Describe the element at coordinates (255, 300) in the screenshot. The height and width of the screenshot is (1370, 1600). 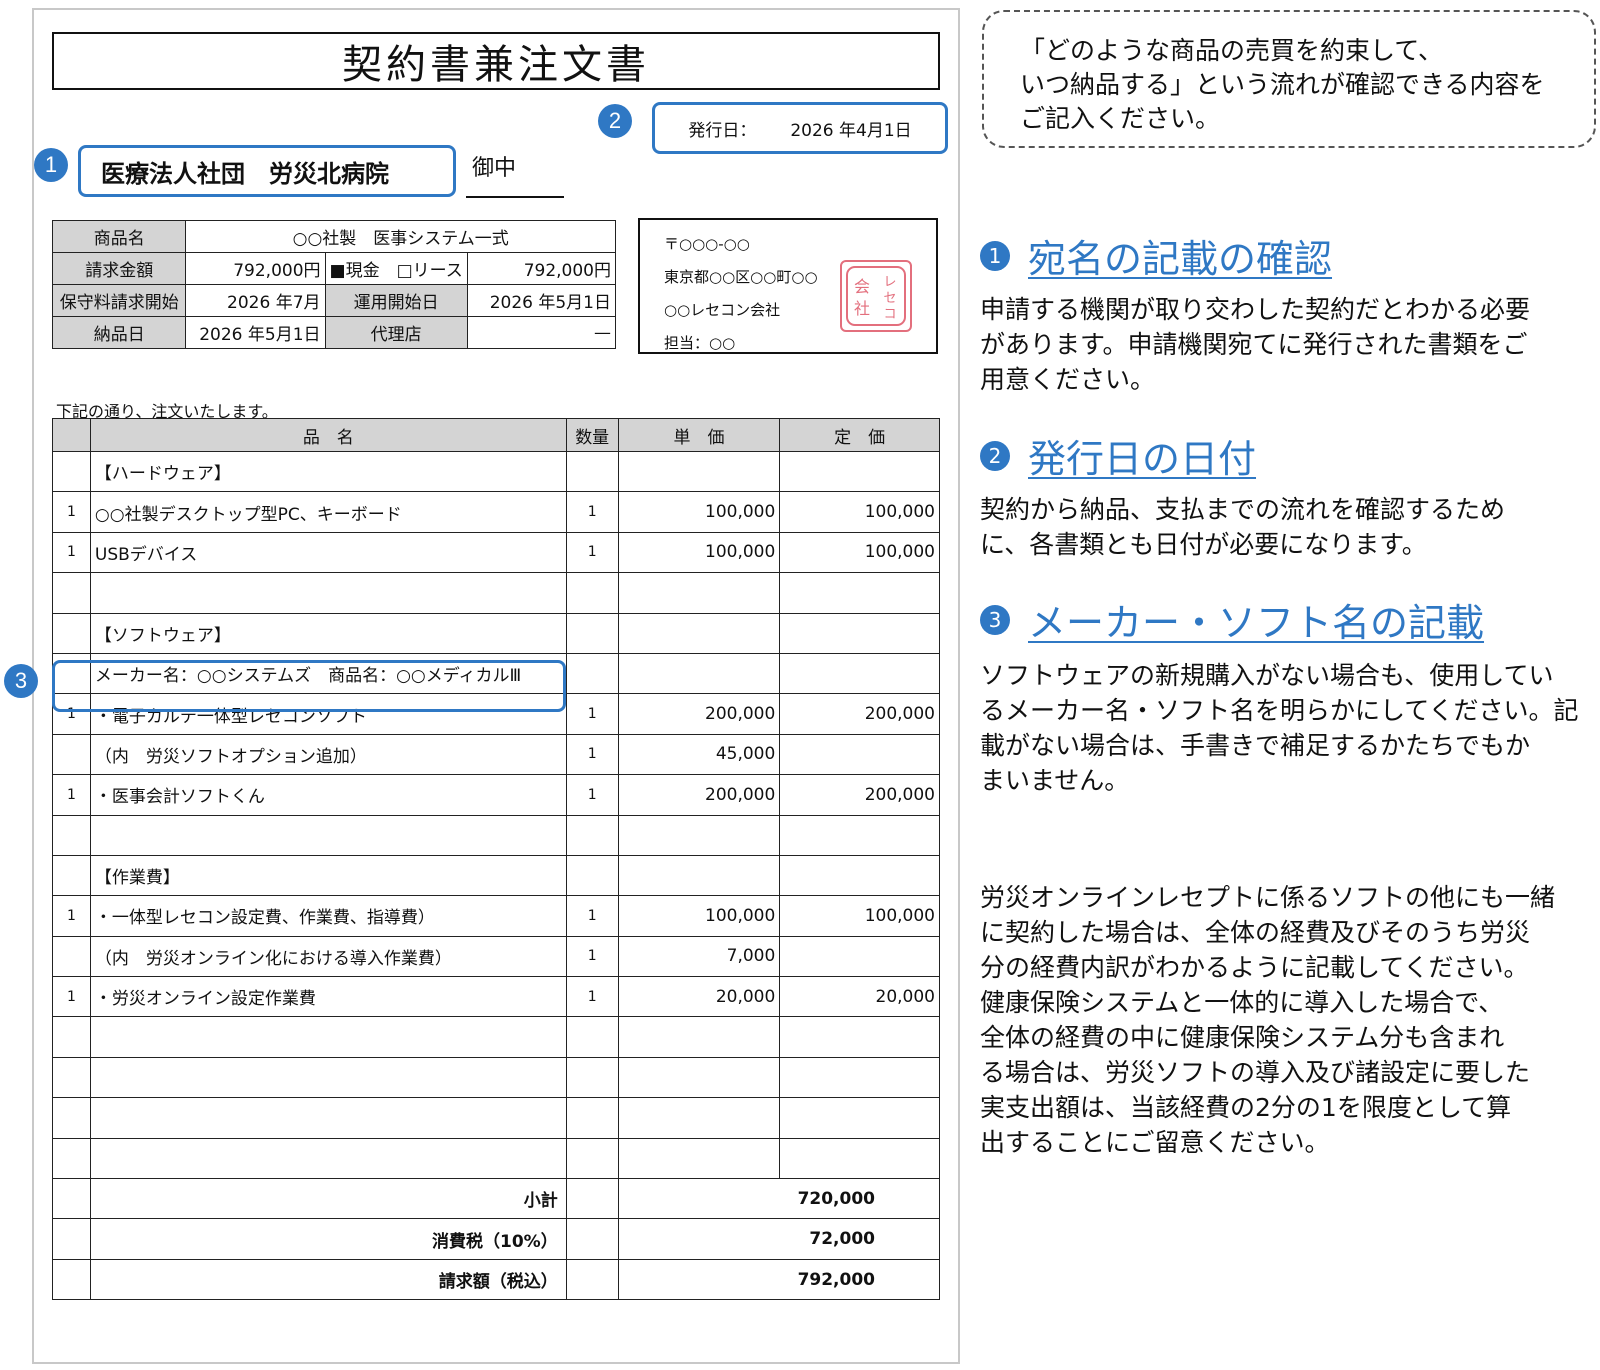
I see `maintenance-value: 2026 年7月` at that location.